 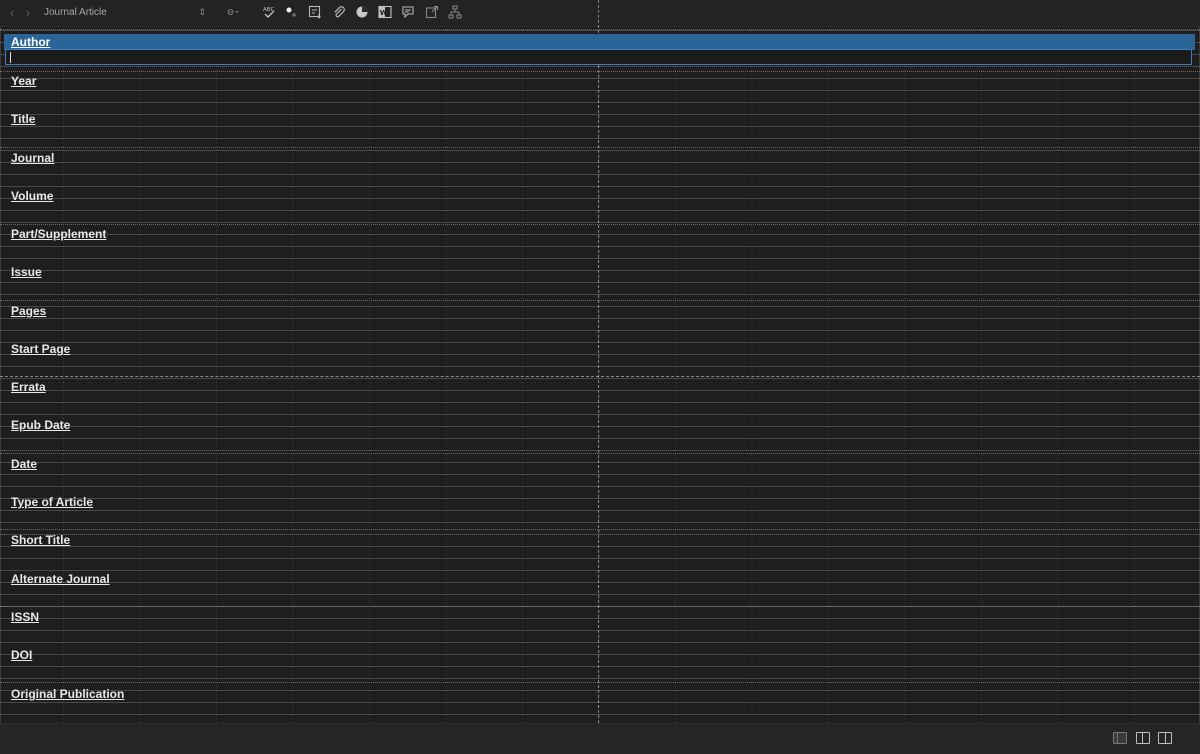 I want to click on updown-chevron-icon: ⇕, so click(x=202, y=11).